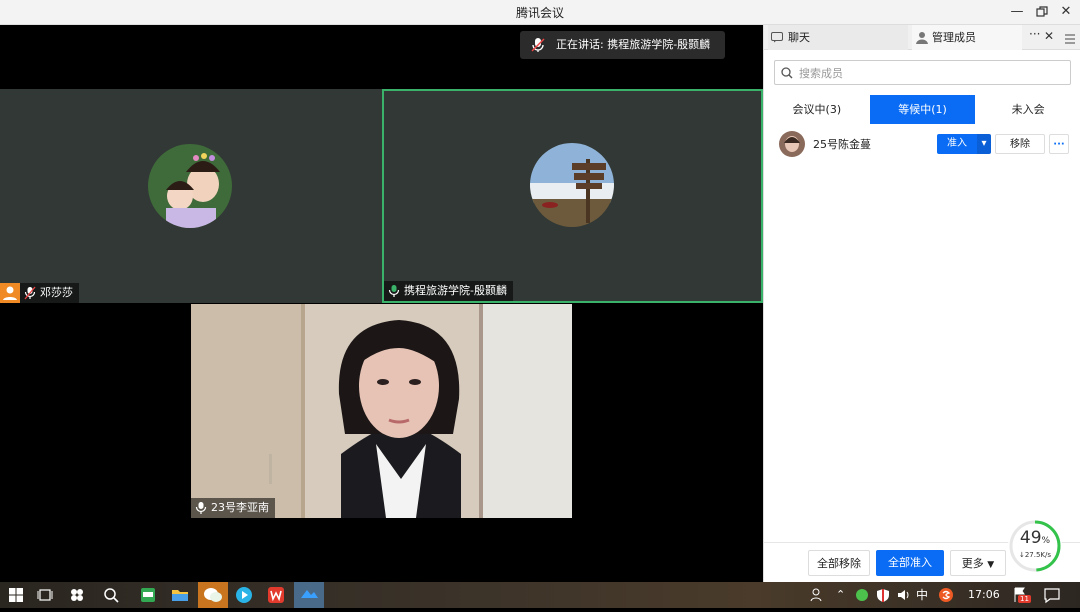 This screenshot has width=1080, height=612. I want to click on taskbar: ⌃ 中 17:06 11, so click(540, 595).